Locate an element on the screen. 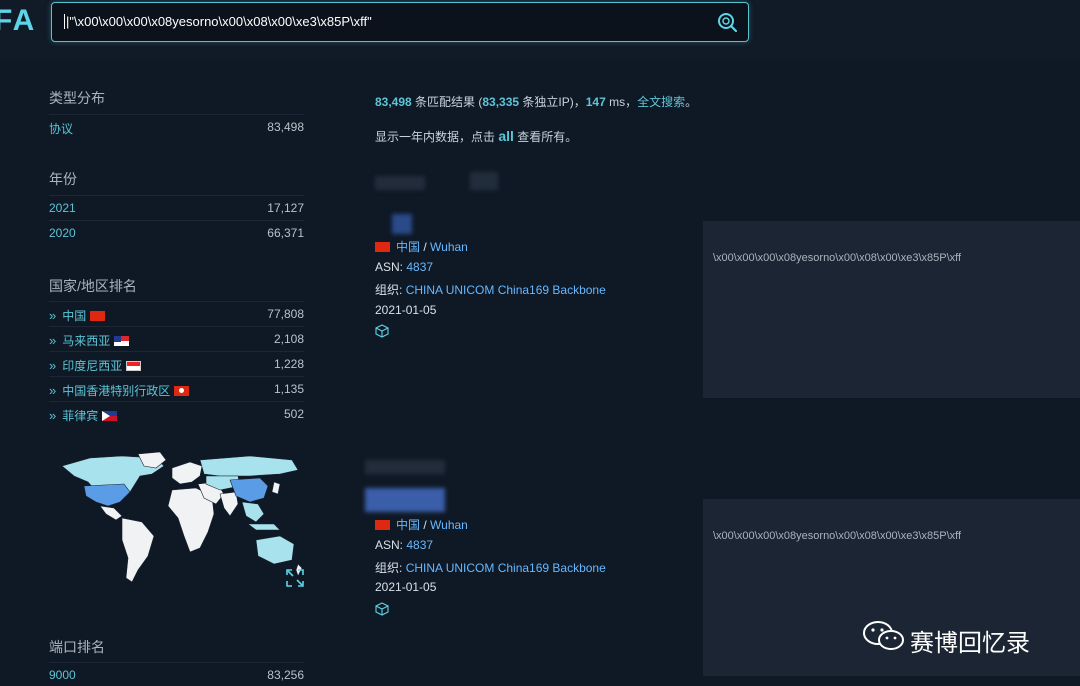  port-title: 端口排名 is located at coordinates (77, 647).